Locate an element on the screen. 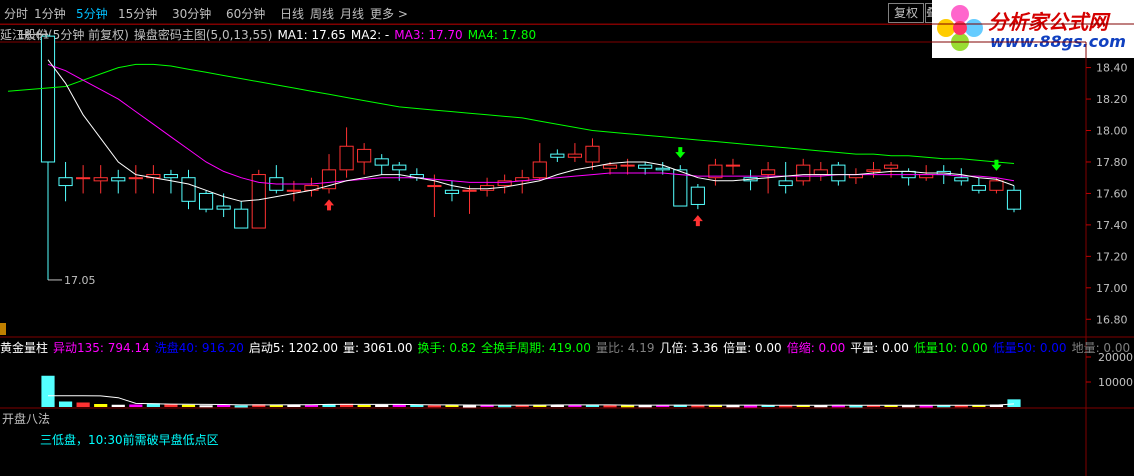 The width and height of the screenshot is (1134, 476). indicator-item-4: 换手: 0.82 is located at coordinates (447, 348).